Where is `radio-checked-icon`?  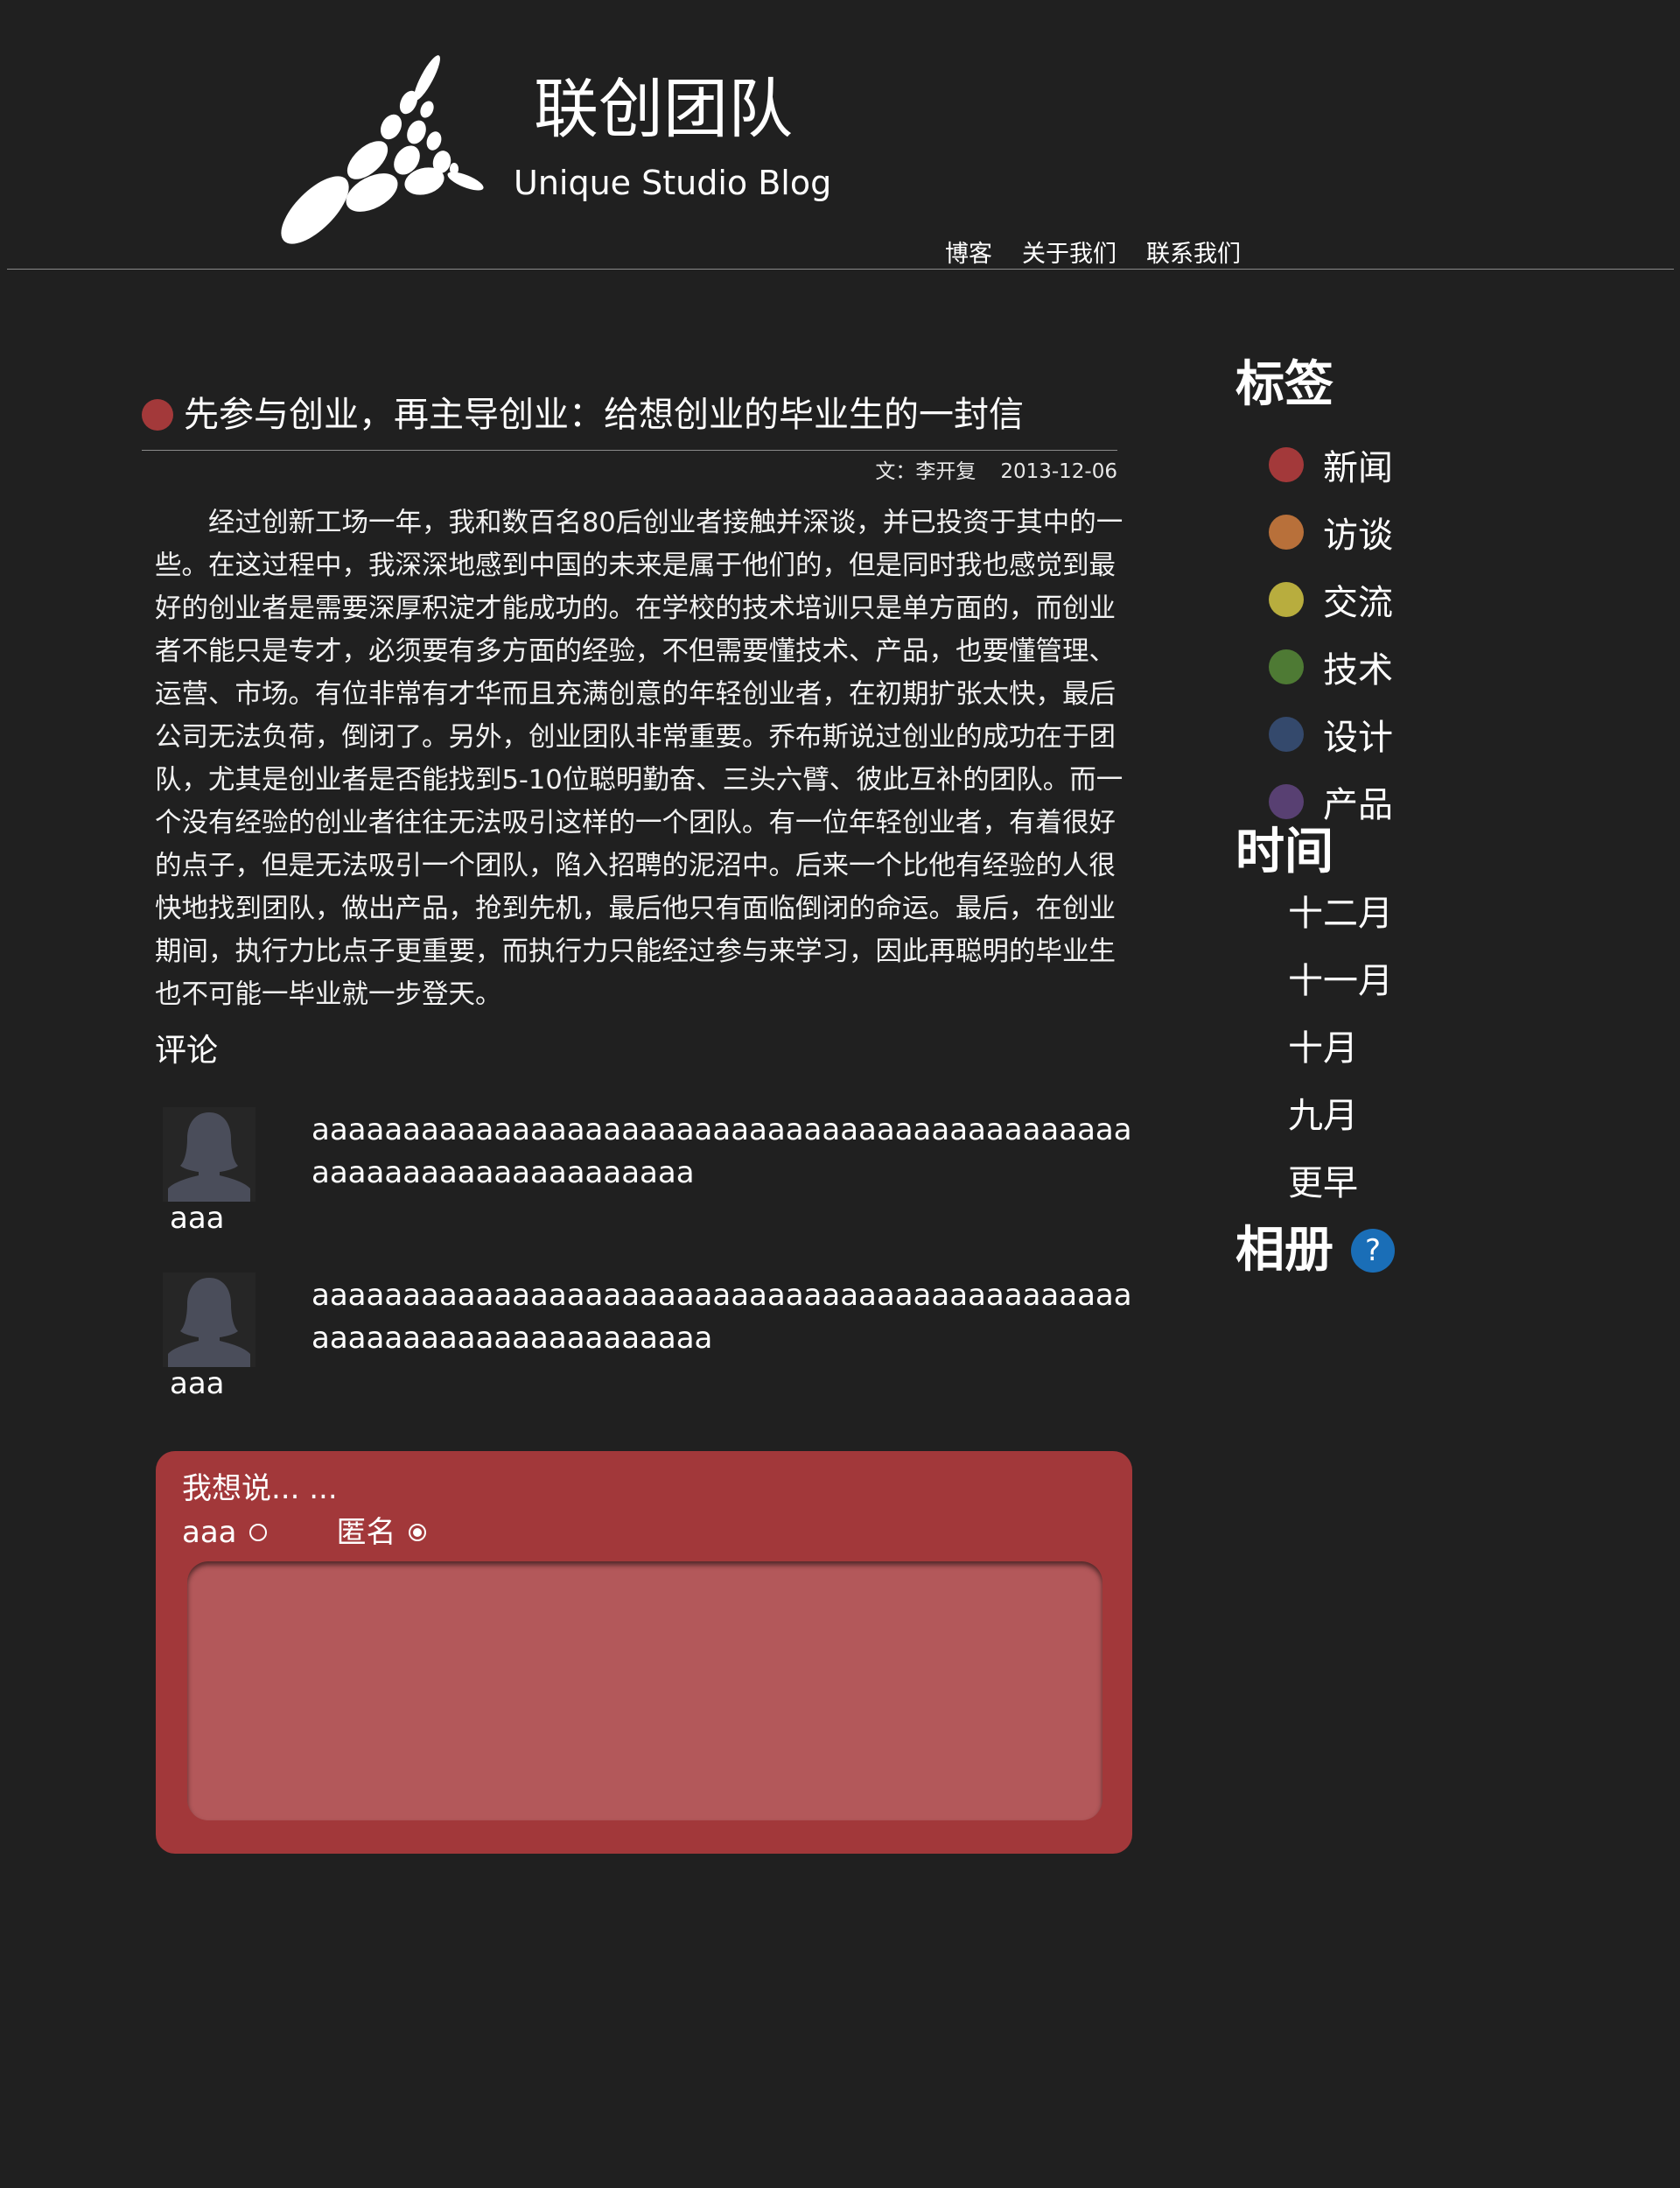 radio-checked-icon is located at coordinates (417, 1532).